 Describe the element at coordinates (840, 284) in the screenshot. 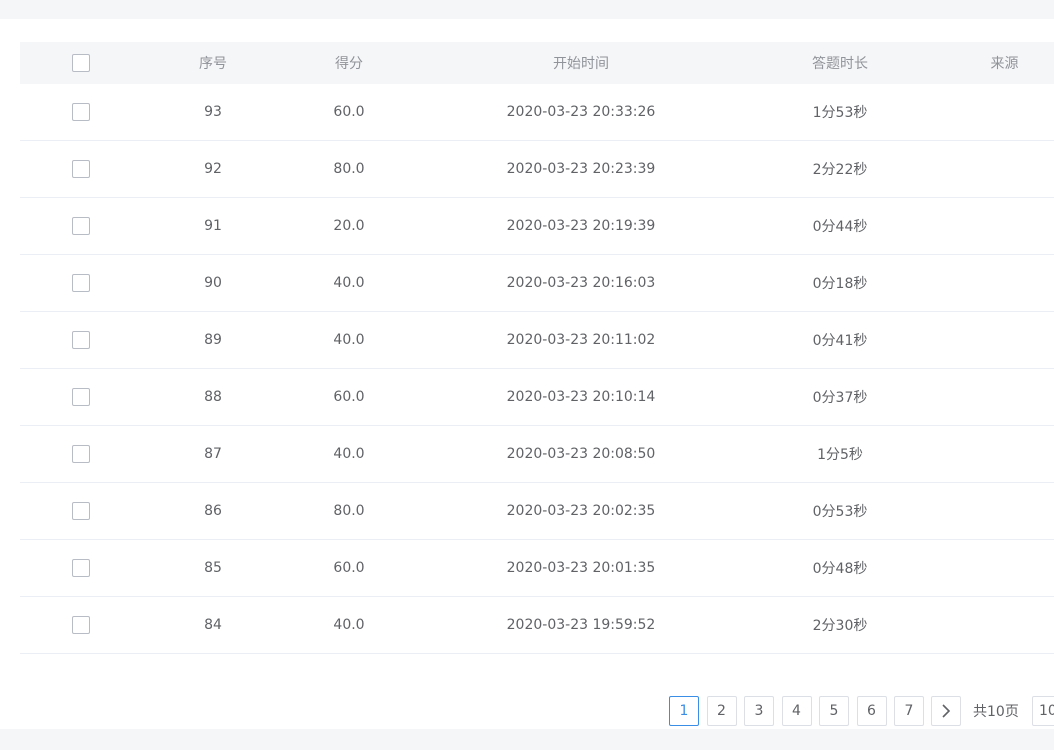

I see `cell-duration: 0分18秒` at that location.